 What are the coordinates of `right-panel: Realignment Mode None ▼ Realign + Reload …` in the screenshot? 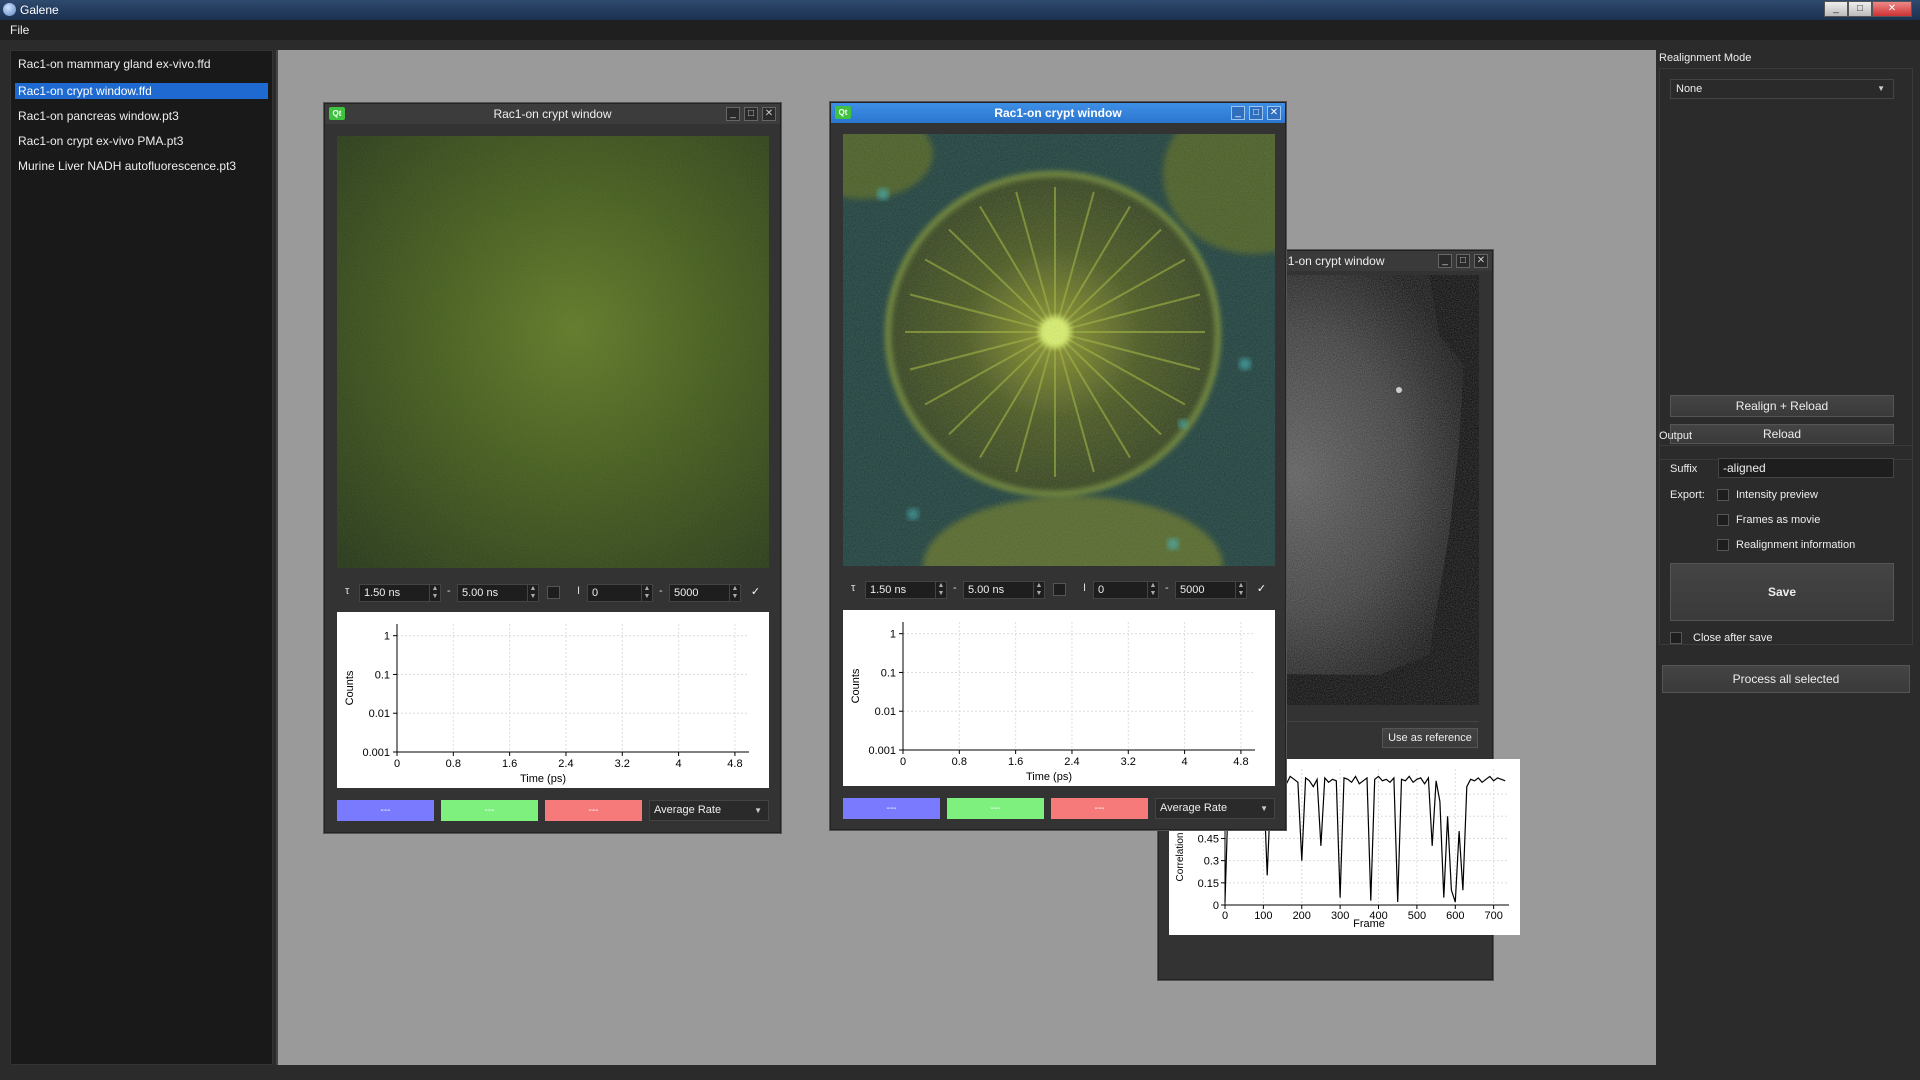 It's located at (1788, 552).